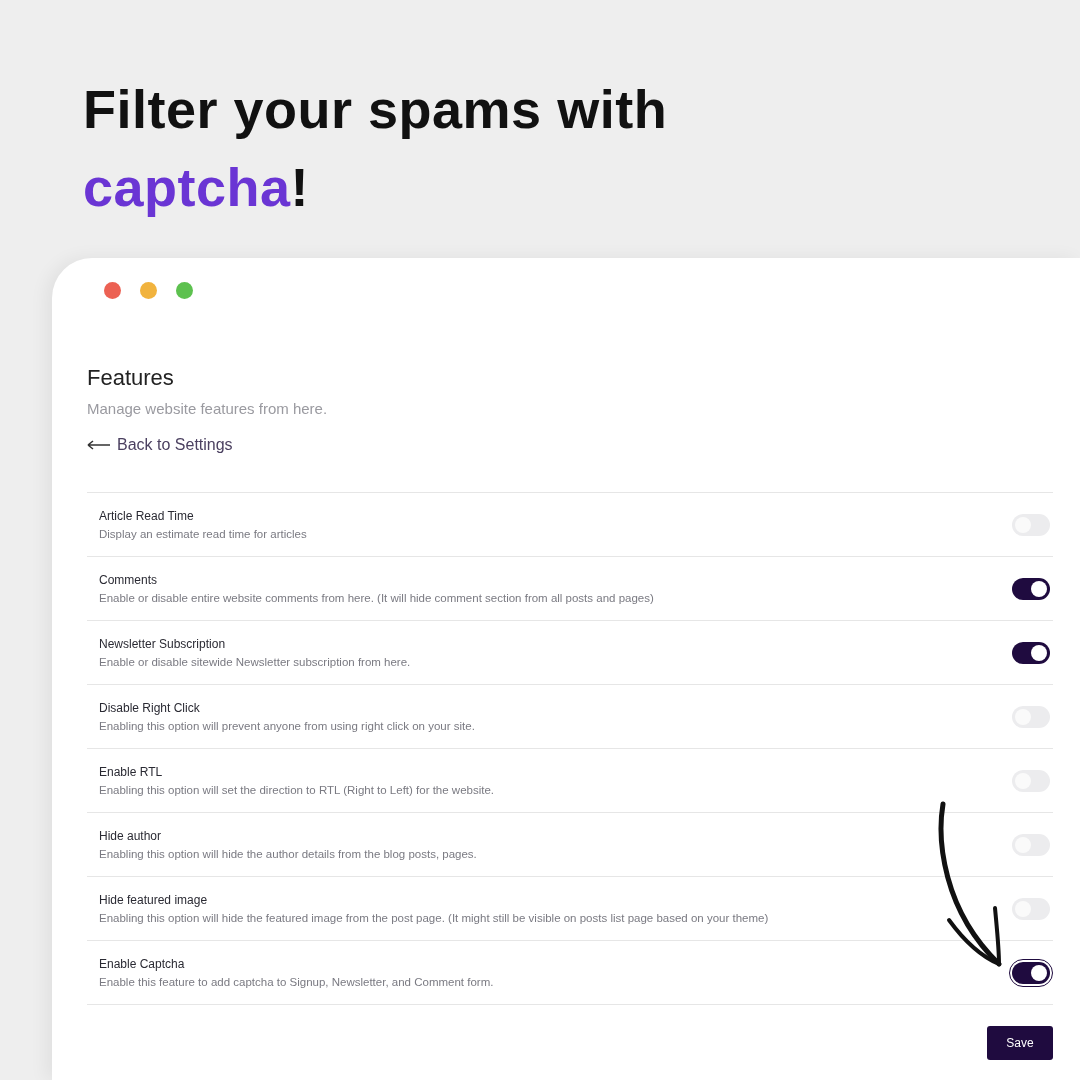 The height and width of the screenshot is (1080, 1080). What do you see at coordinates (1020, 1043) in the screenshot?
I see `save-button: Save` at bounding box center [1020, 1043].